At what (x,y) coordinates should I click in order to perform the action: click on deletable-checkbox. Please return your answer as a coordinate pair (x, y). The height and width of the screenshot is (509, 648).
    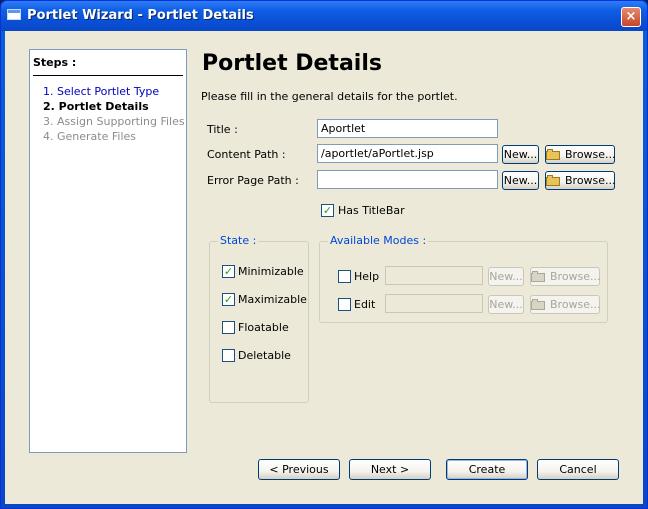
    Looking at the image, I should click on (228, 355).